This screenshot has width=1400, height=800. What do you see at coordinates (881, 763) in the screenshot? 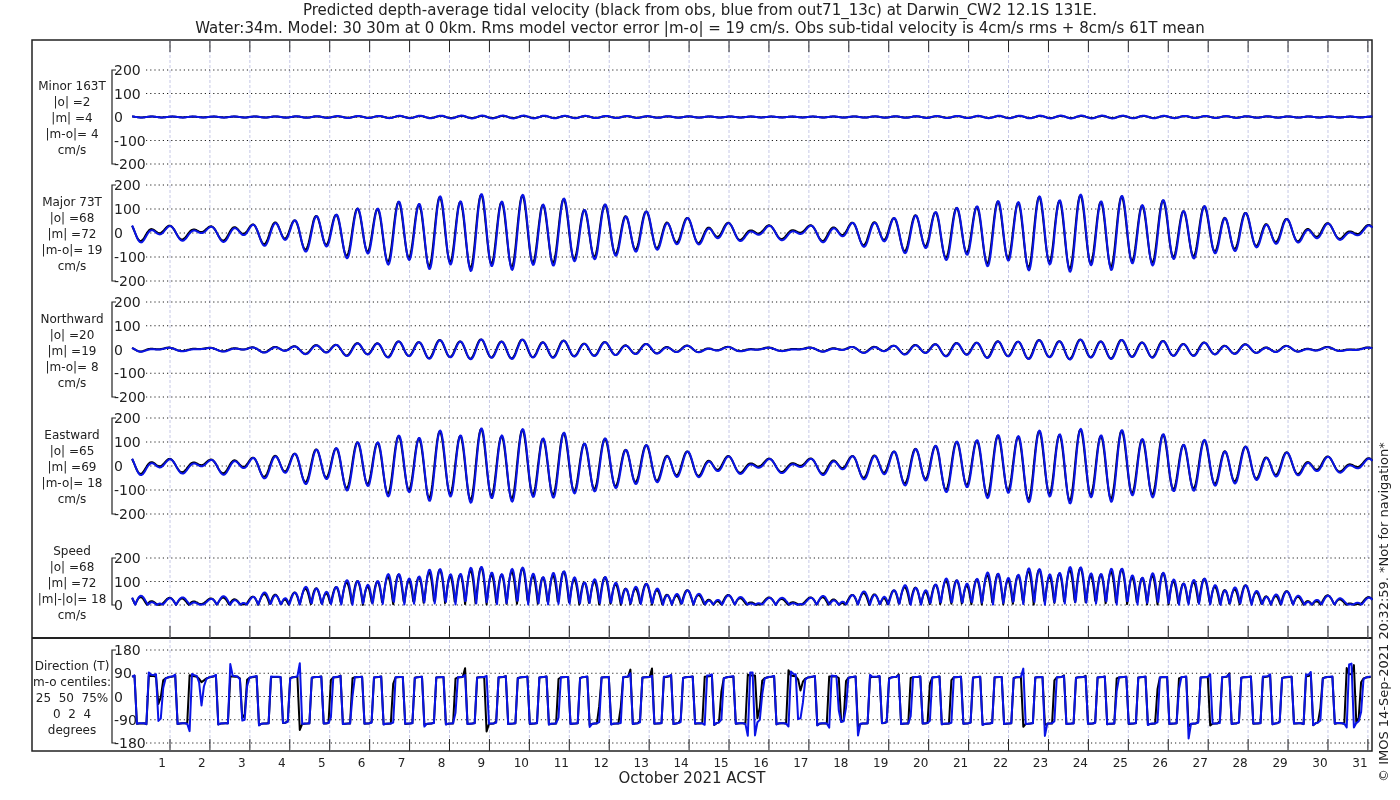
I see `x-tick-label: 19` at bounding box center [881, 763].